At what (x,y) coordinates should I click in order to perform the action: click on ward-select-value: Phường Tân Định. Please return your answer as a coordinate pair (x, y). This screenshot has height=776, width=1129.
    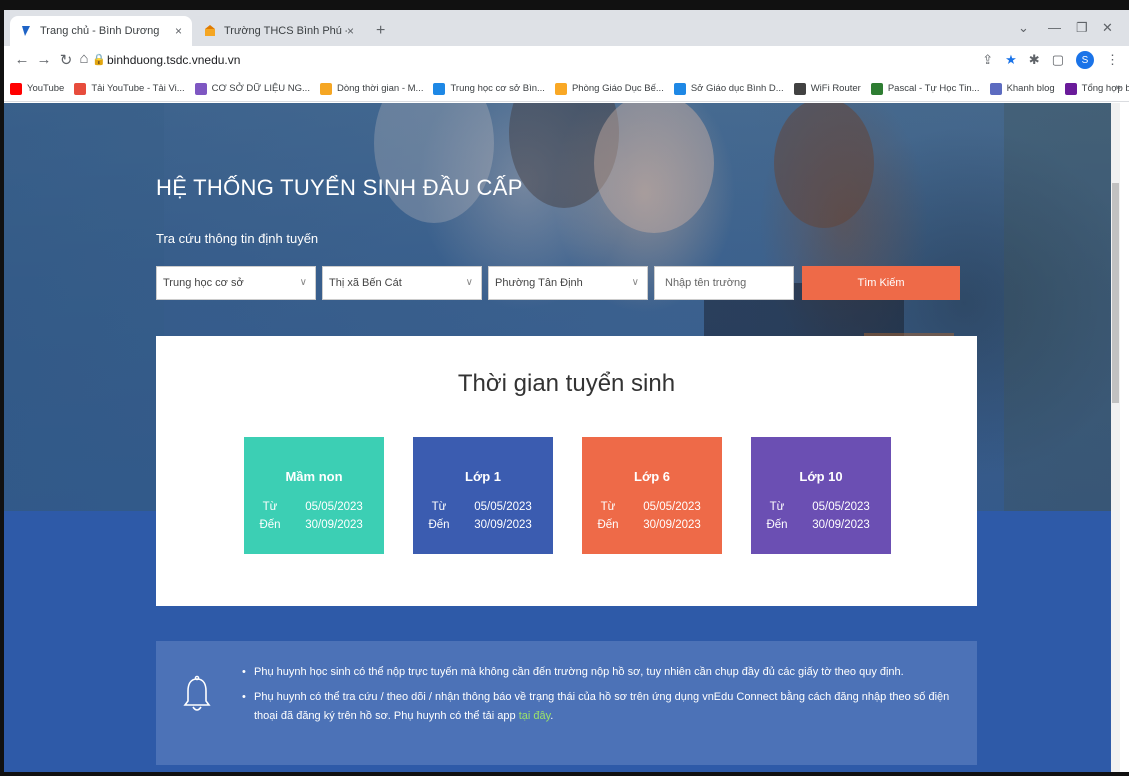
    Looking at the image, I should click on (539, 283).